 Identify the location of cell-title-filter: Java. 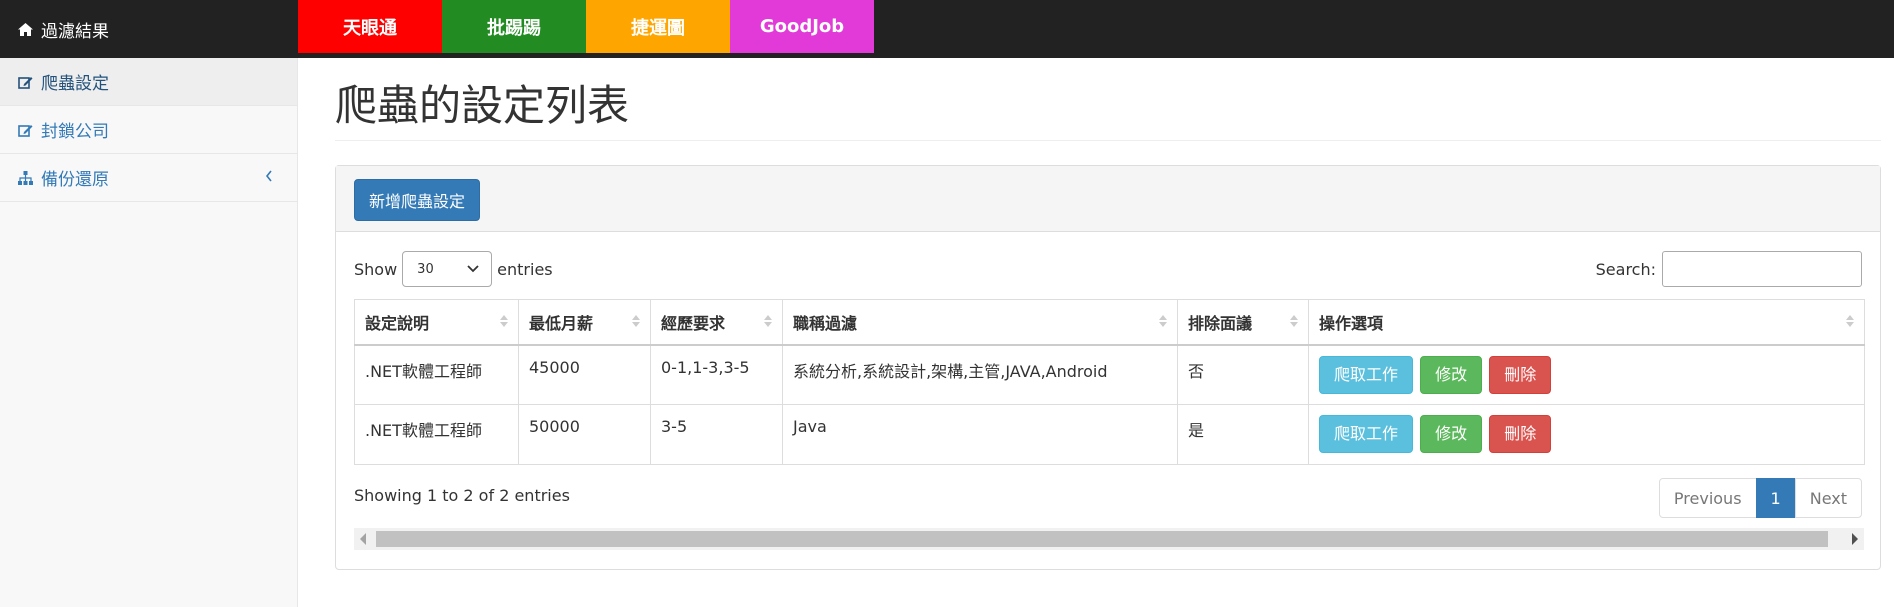
(980, 434).